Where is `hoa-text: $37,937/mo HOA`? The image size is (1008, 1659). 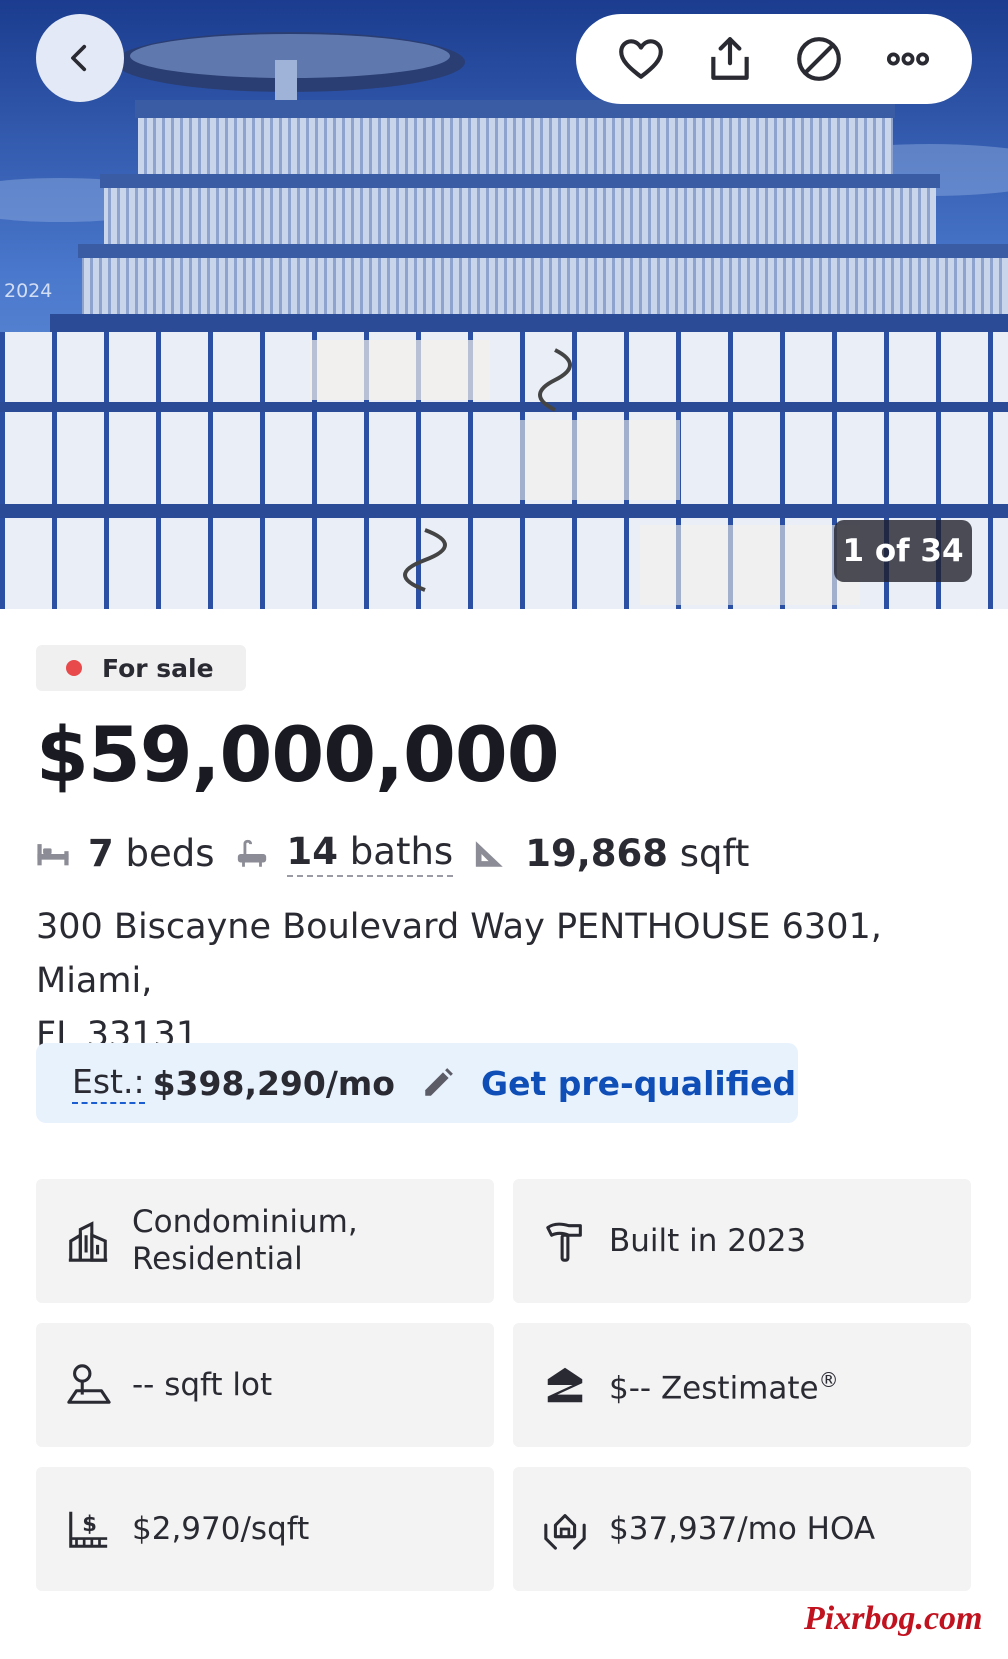
hoa-text: $37,937/mo HOA is located at coordinates (742, 1528).